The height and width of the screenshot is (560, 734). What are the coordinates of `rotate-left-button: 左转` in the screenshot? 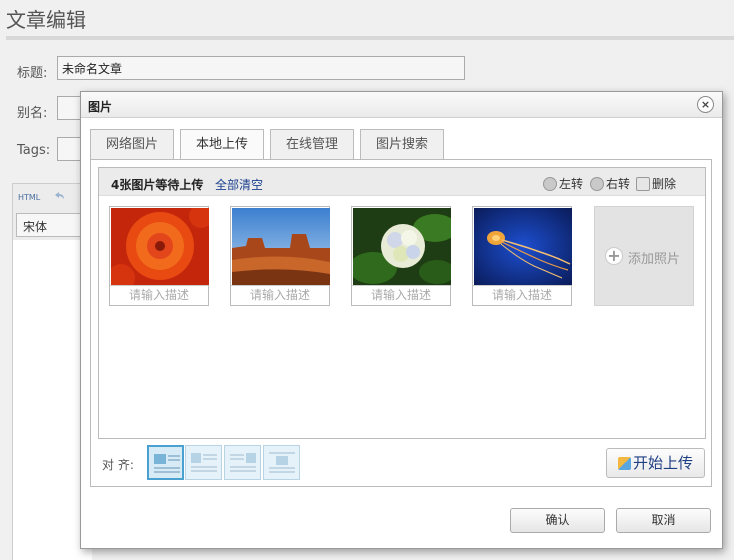 It's located at (563, 183).